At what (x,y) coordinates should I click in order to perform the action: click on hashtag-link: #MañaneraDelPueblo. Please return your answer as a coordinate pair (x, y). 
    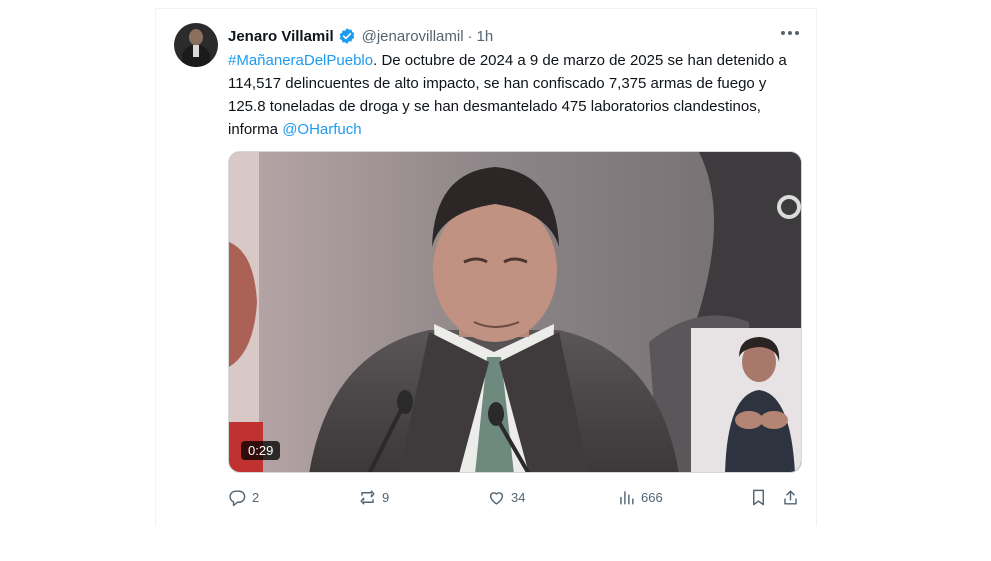
    Looking at the image, I should click on (300, 60).